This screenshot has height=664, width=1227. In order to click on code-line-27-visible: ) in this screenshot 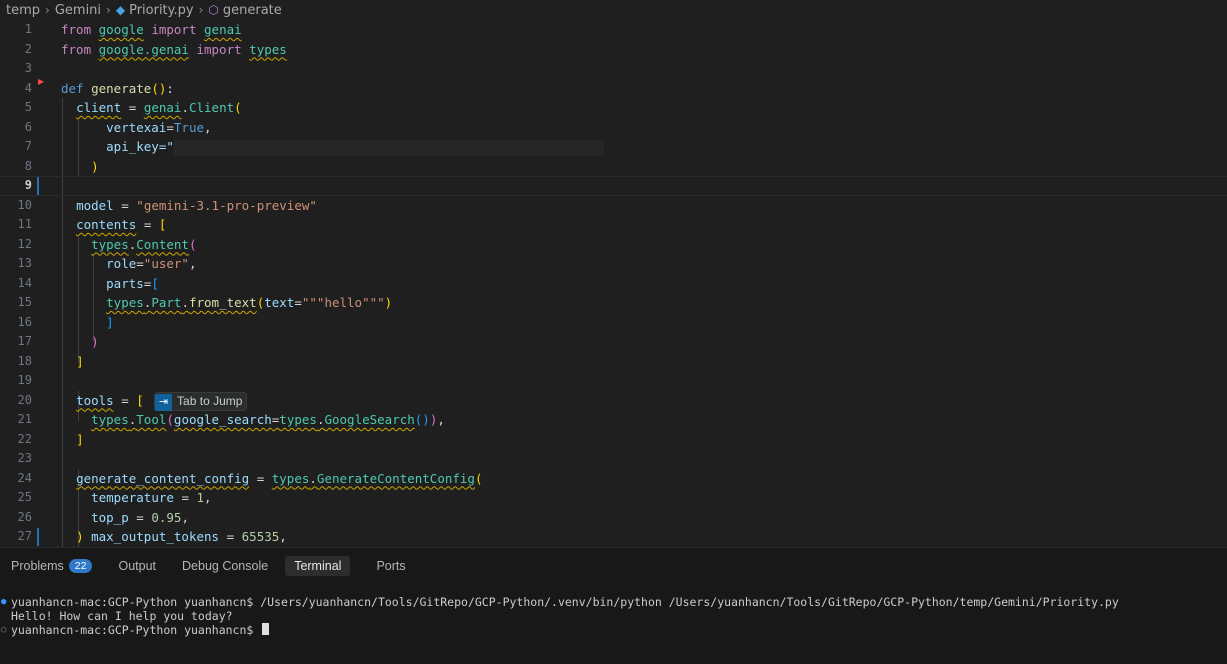, I will do `click(80, 536)`.